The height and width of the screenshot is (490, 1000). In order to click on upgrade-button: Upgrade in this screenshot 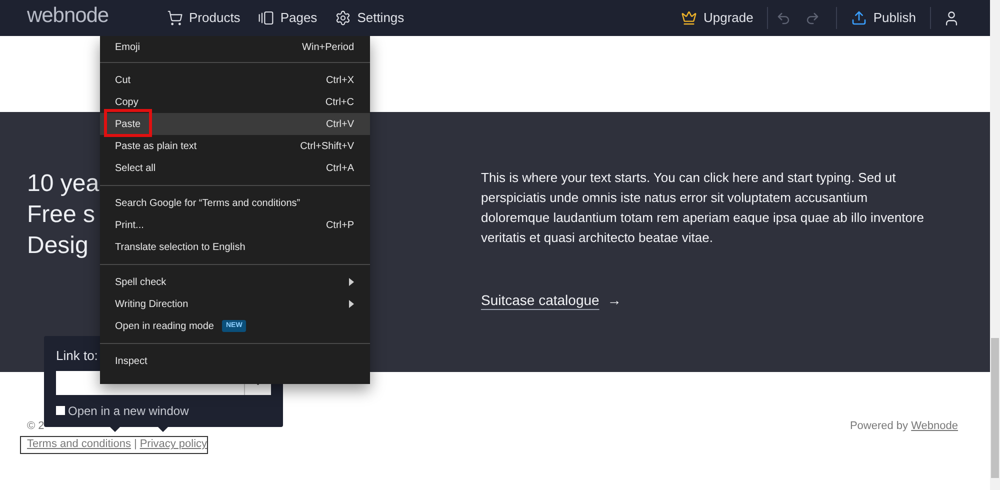, I will do `click(724, 18)`.